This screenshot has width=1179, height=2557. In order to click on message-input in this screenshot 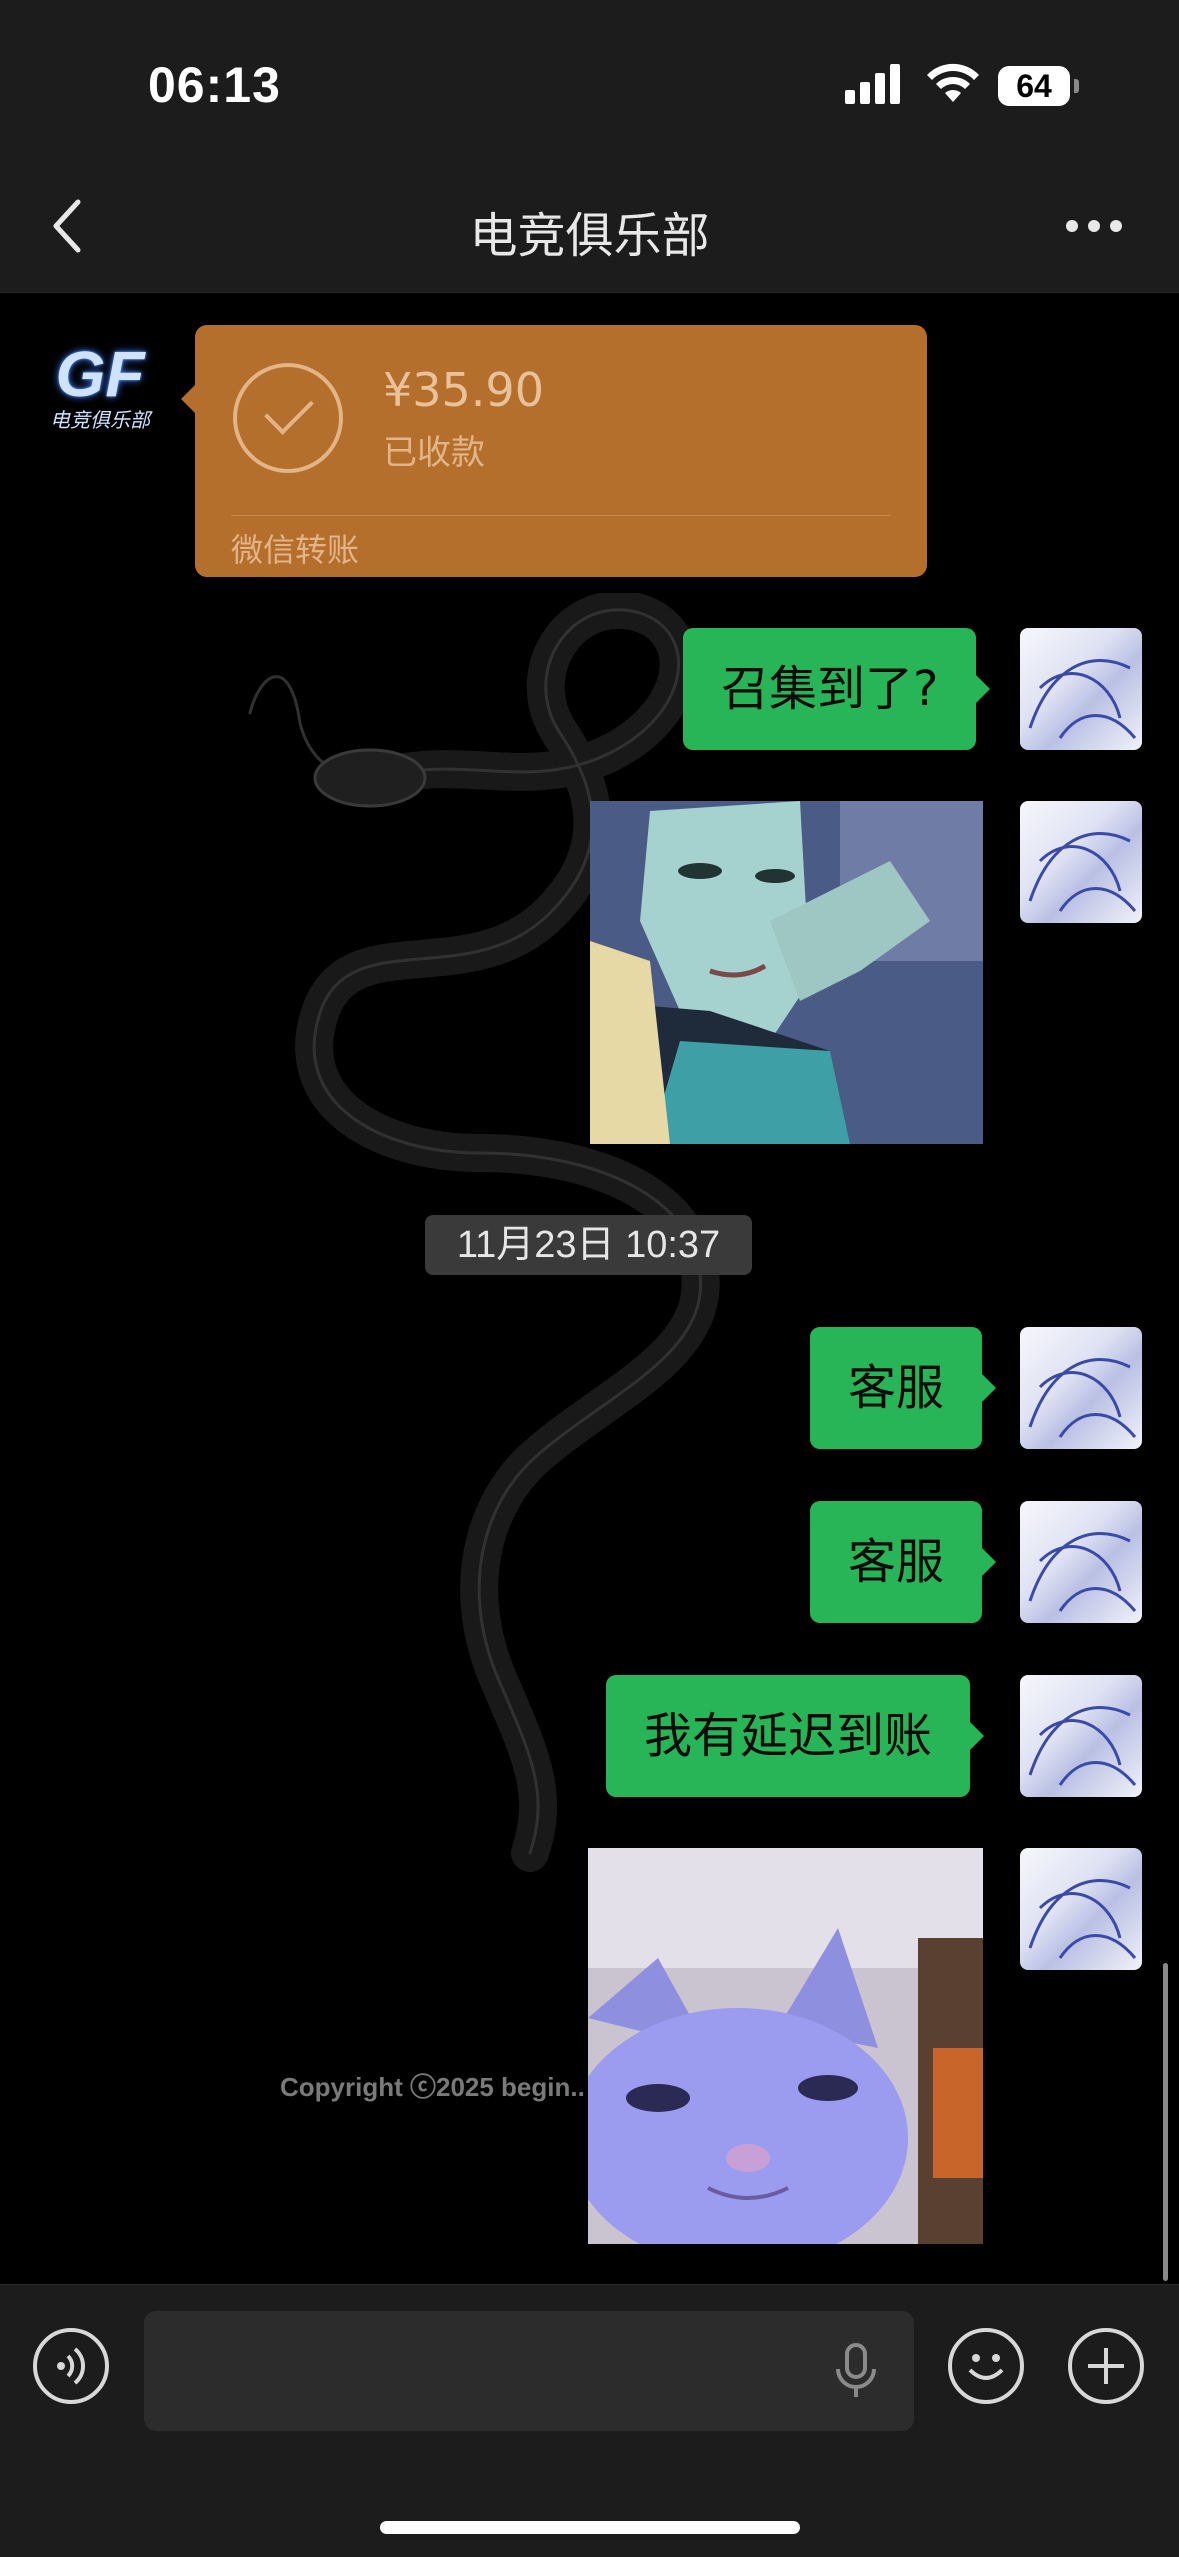, I will do `click(529, 2371)`.